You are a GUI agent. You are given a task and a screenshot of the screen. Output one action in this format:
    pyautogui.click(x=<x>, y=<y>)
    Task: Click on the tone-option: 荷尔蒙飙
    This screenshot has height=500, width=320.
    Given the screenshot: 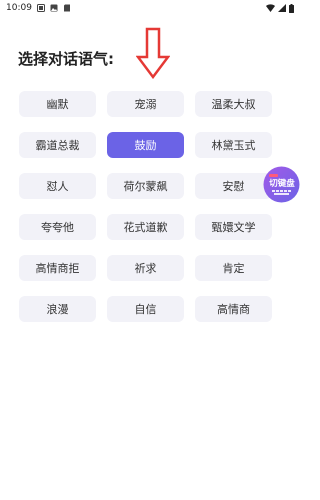 What is the action you would take?
    pyautogui.click(x=145, y=186)
    